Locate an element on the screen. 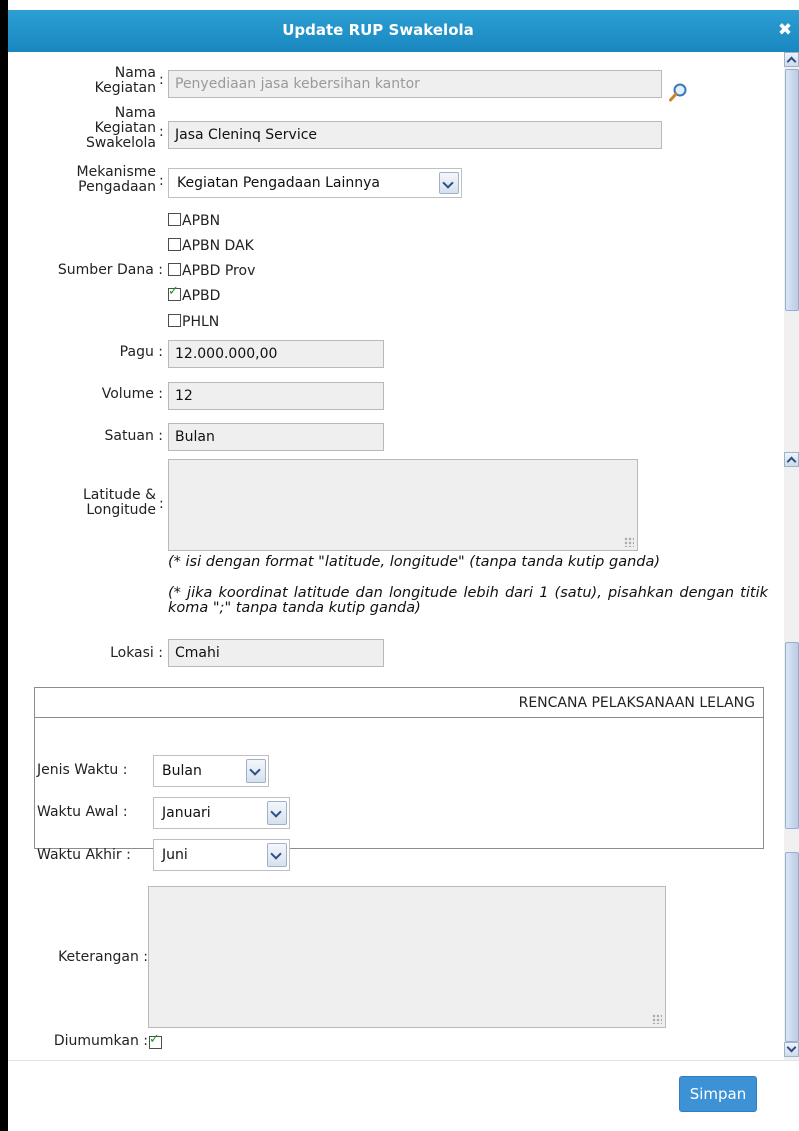  jenis-waktu-label: Jenis Waktu : is located at coordinates (82, 770).